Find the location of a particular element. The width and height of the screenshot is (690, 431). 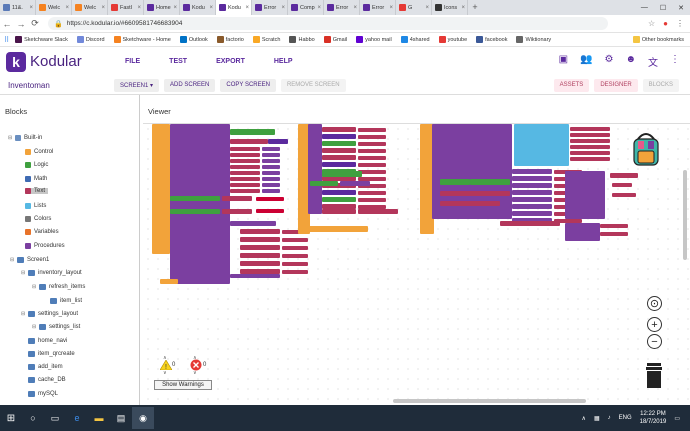

language-indicator: ENG is located at coordinates (625, 418).